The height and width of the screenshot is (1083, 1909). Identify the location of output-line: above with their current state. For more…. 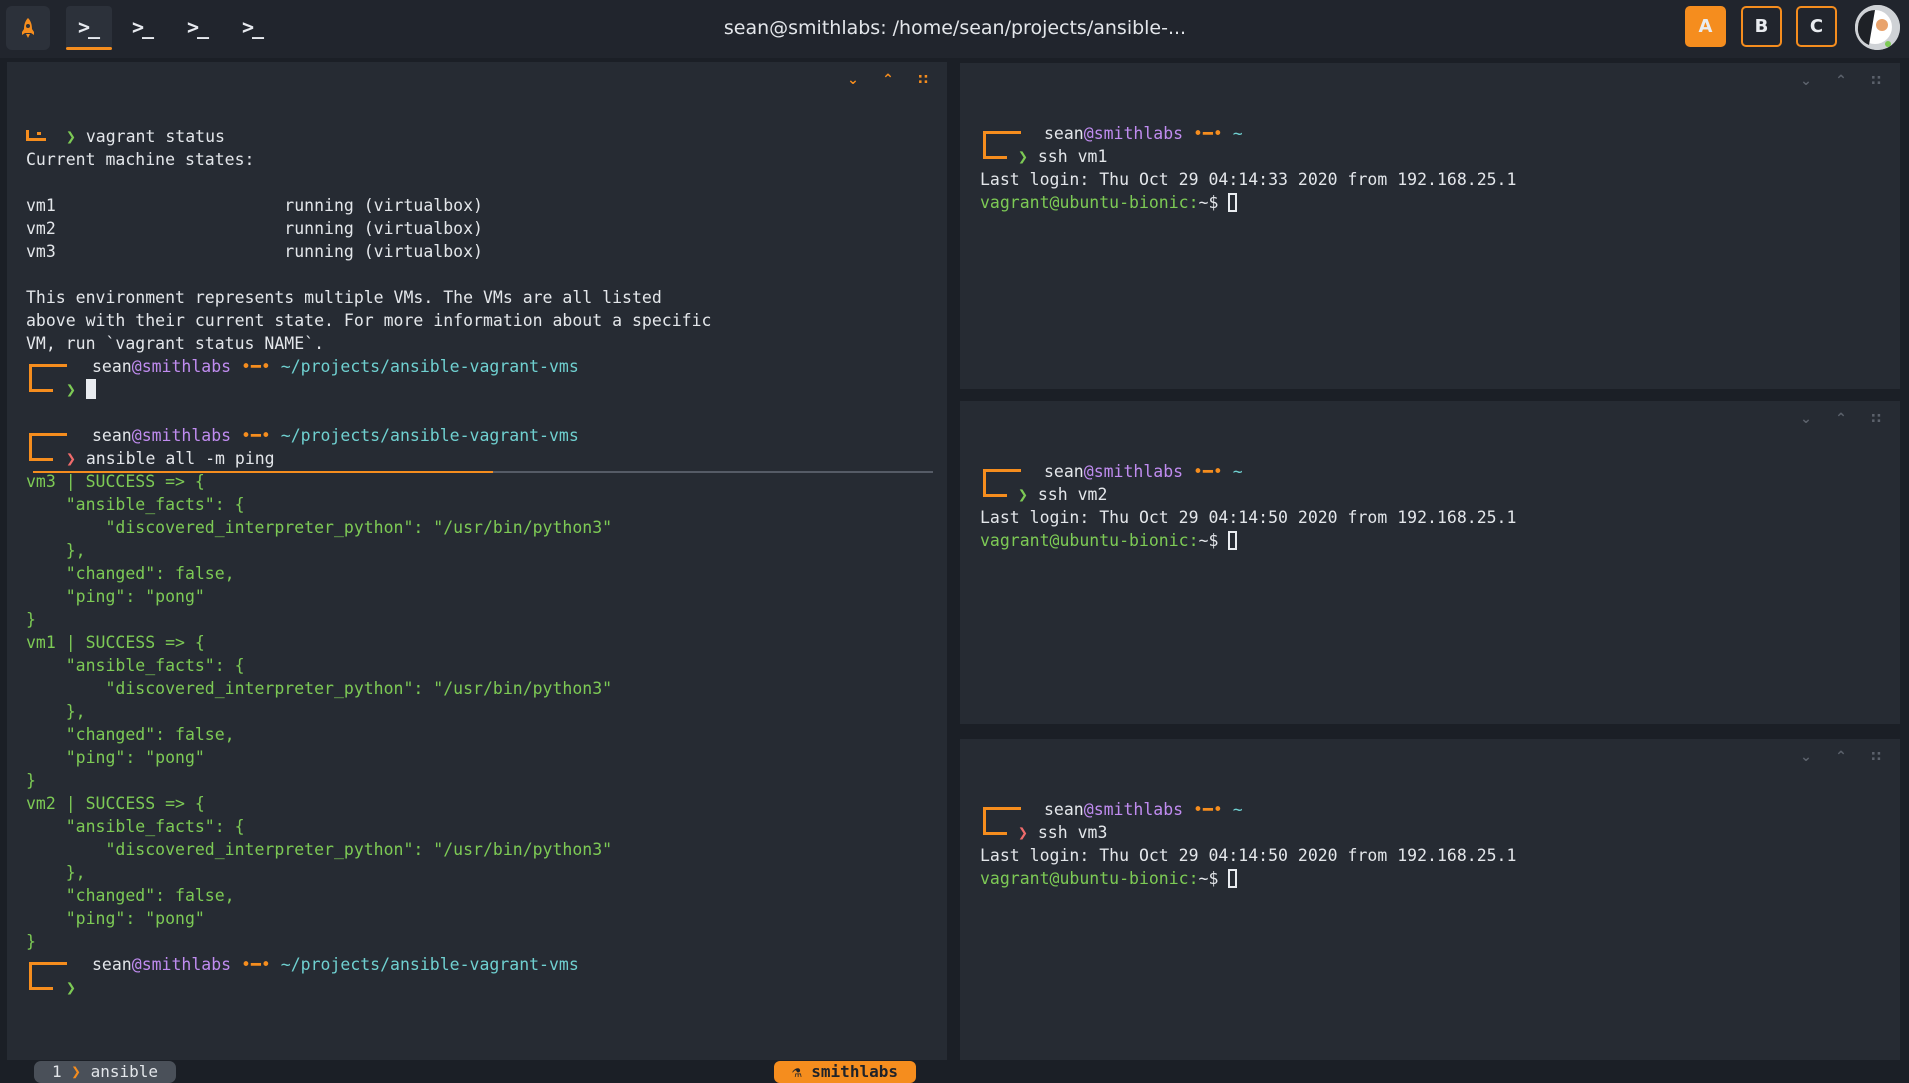
(369, 320).